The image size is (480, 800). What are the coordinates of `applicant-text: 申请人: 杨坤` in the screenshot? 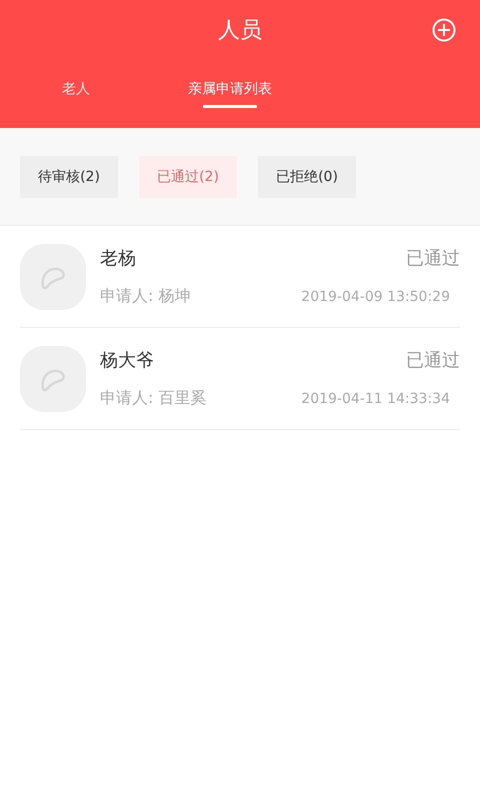 It's located at (145, 296).